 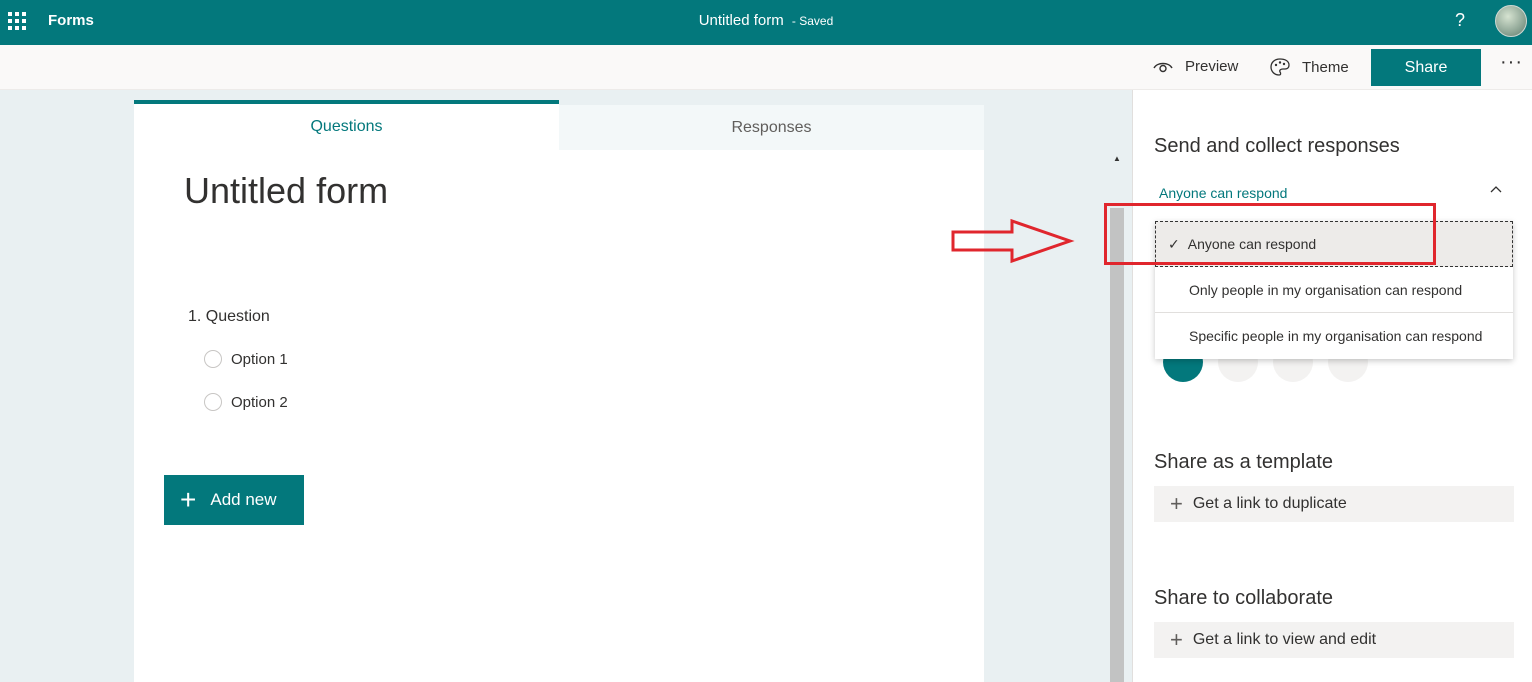 I want to click on option-item: Option 2, so click(x=246, y=402).